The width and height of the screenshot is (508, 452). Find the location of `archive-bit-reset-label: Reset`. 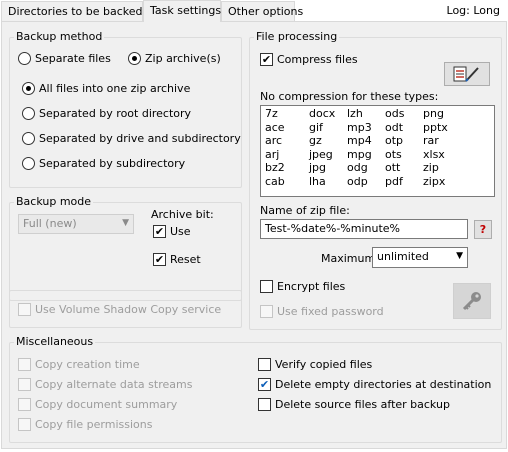

archive-bit-reset-label: Reset is located at coordinates (185, 259).